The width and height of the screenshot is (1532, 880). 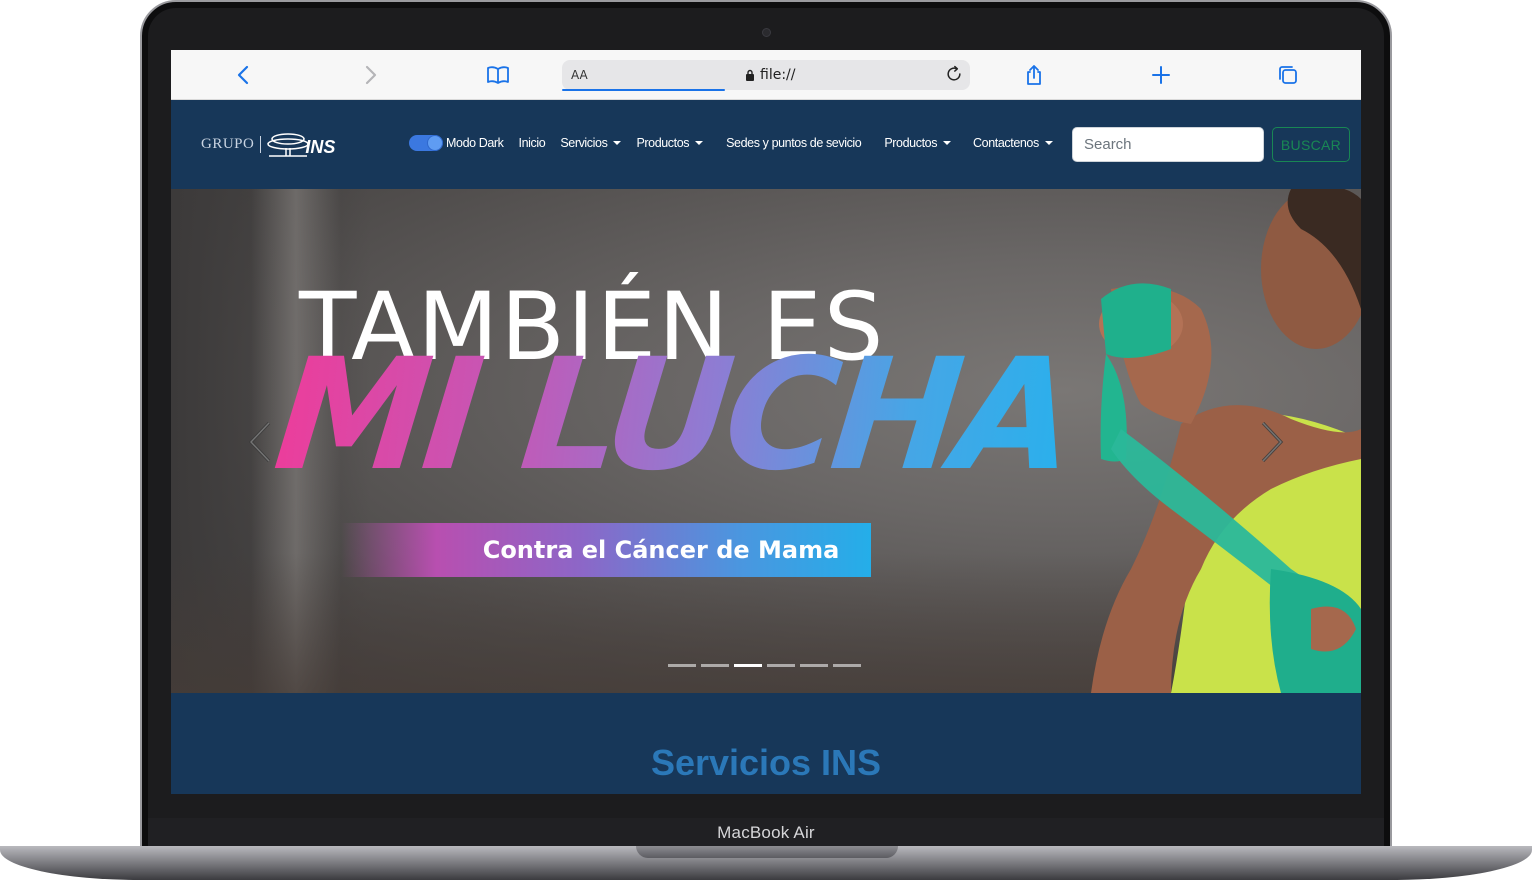 I want to click on laptop-base-notch, so click(x=767, y=852).